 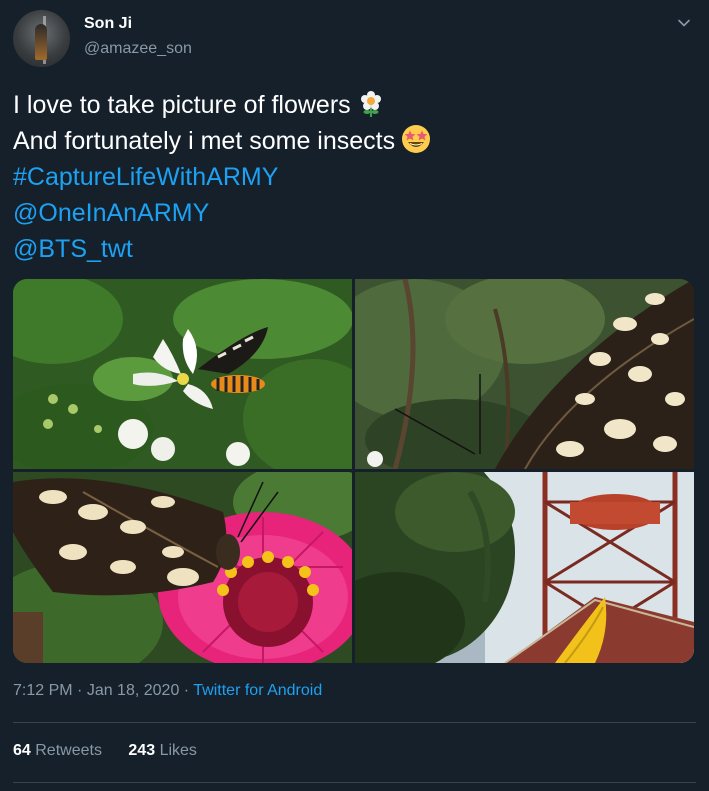 What do you see at coordinates (43, 690) in the screenshot?
I see `tweet-time: 7:12 PM` at bounding box center [43, 690].